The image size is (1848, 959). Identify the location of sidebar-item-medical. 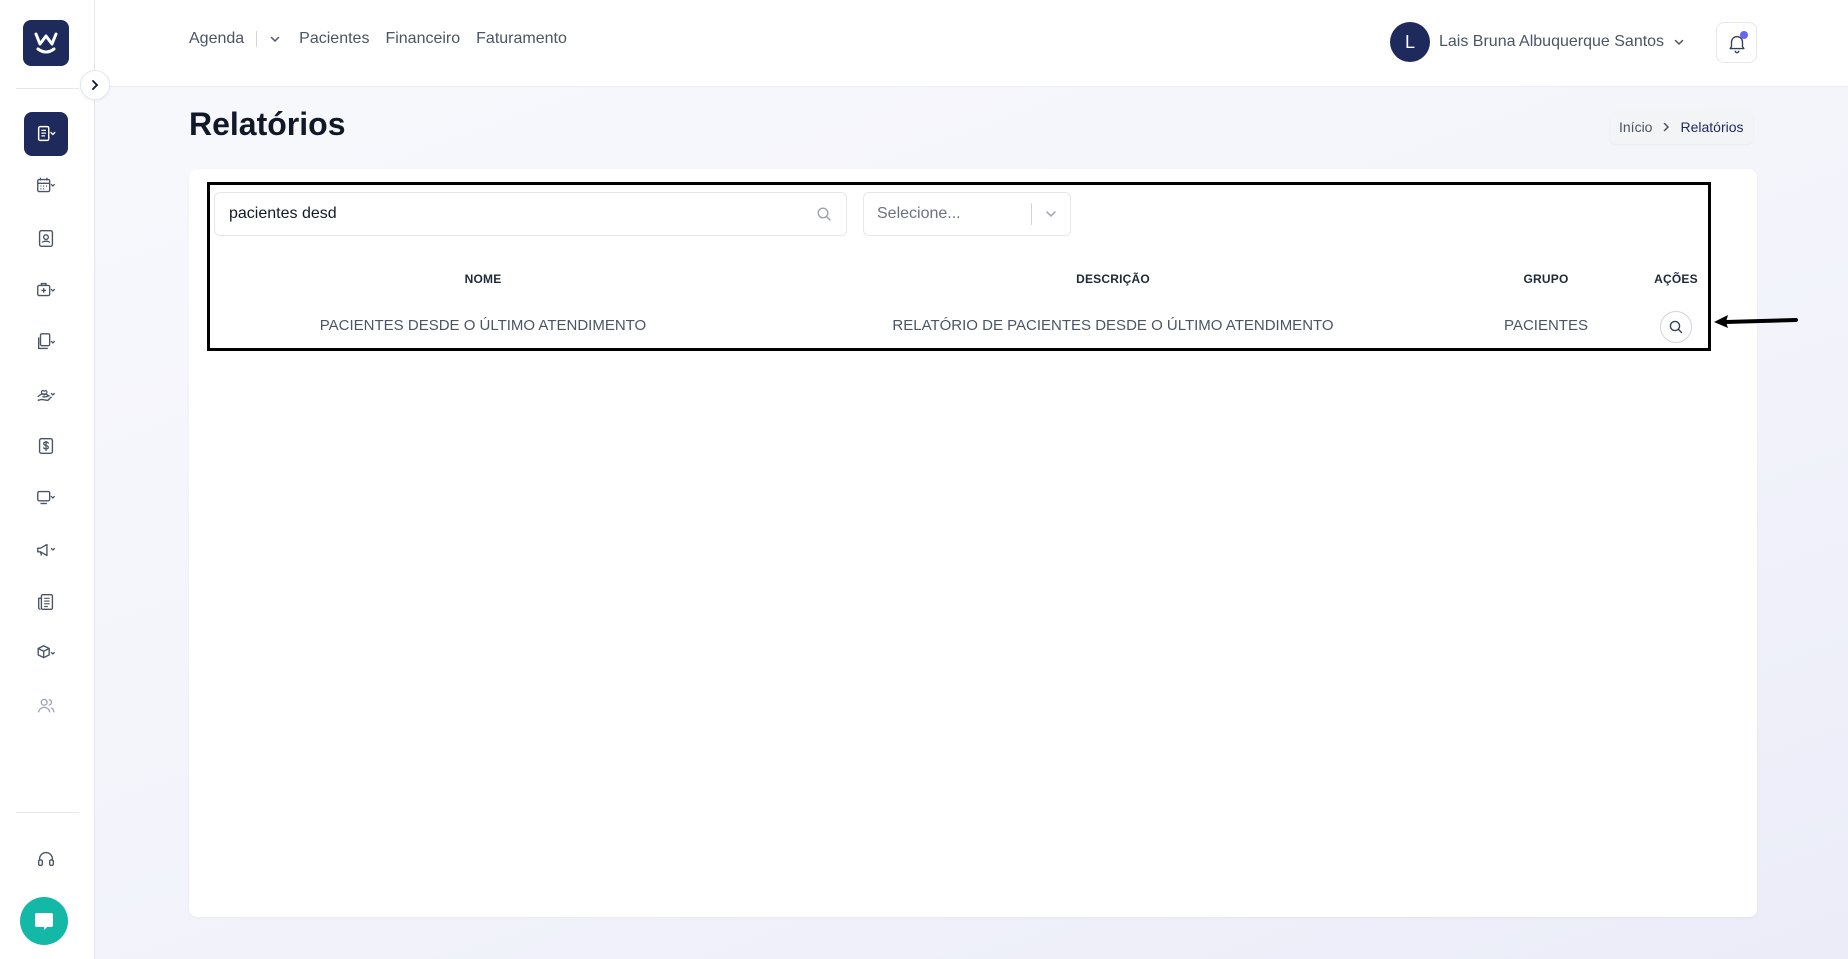
(46, 290).